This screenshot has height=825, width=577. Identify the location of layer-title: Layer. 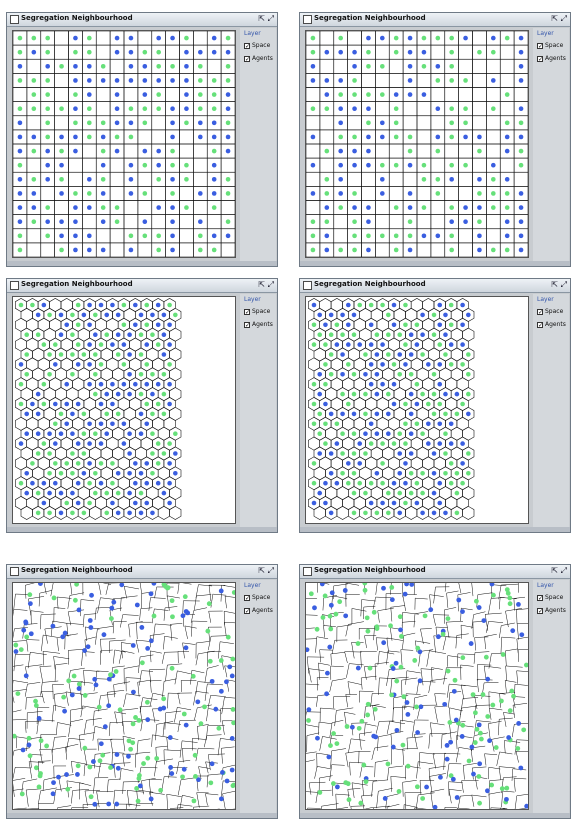
(545, 585).